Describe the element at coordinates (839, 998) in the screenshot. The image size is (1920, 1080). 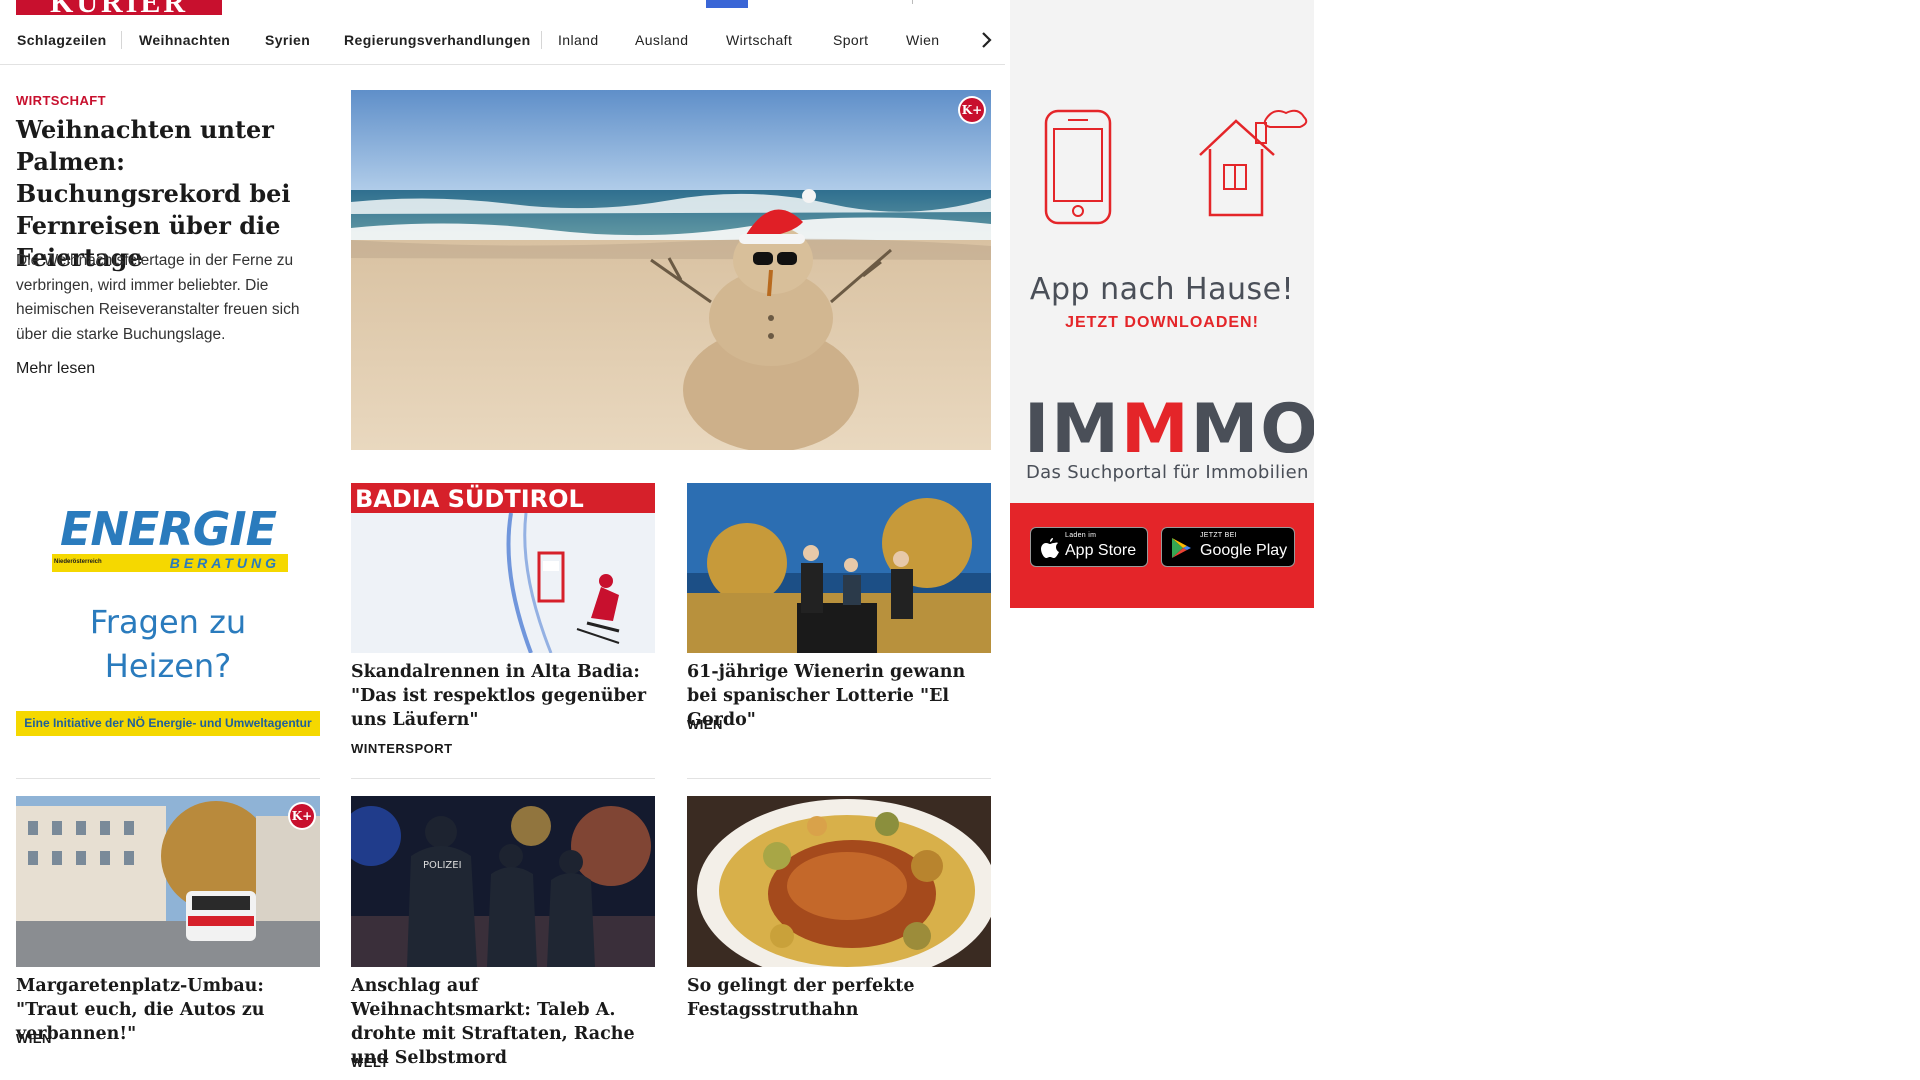
I see `card-headline: So gelingt der perfekte Festagsstruthahn` at that location.